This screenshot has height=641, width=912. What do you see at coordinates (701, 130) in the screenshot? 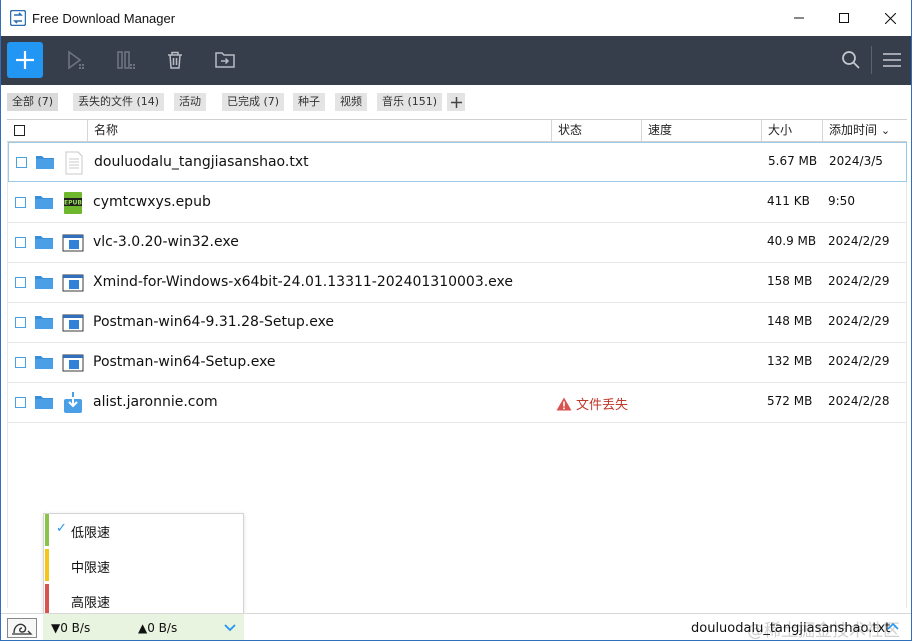
I see `column-speed: 速度` at bounding box center [701, 130].